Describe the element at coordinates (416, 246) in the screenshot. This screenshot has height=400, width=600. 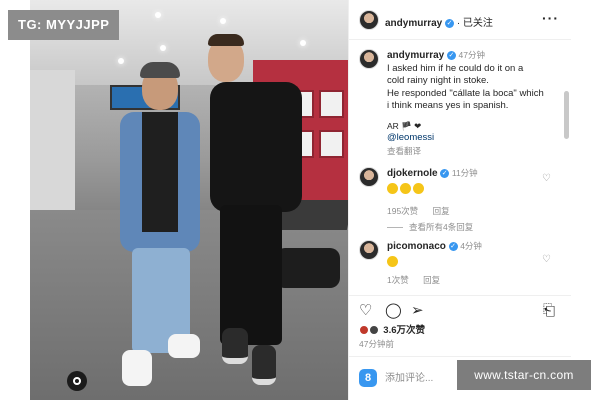
I see `comment-username: picomonaco` at that location.